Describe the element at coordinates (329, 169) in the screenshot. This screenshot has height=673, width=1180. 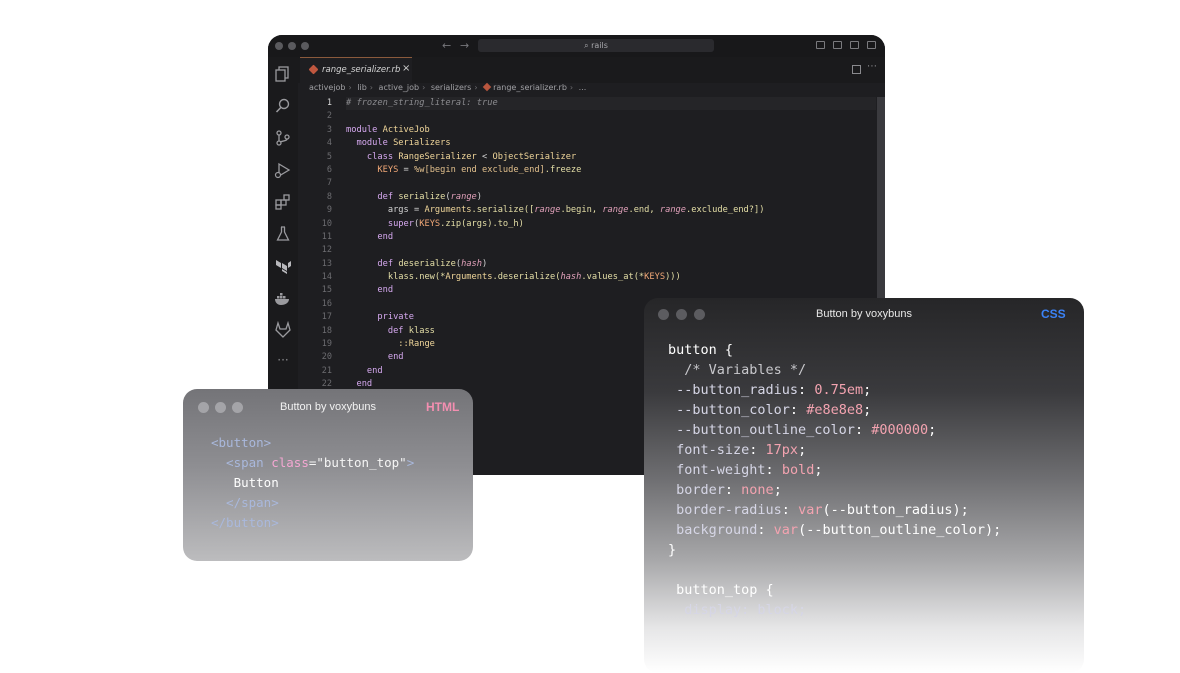
I see `line-number: 6` at that location.